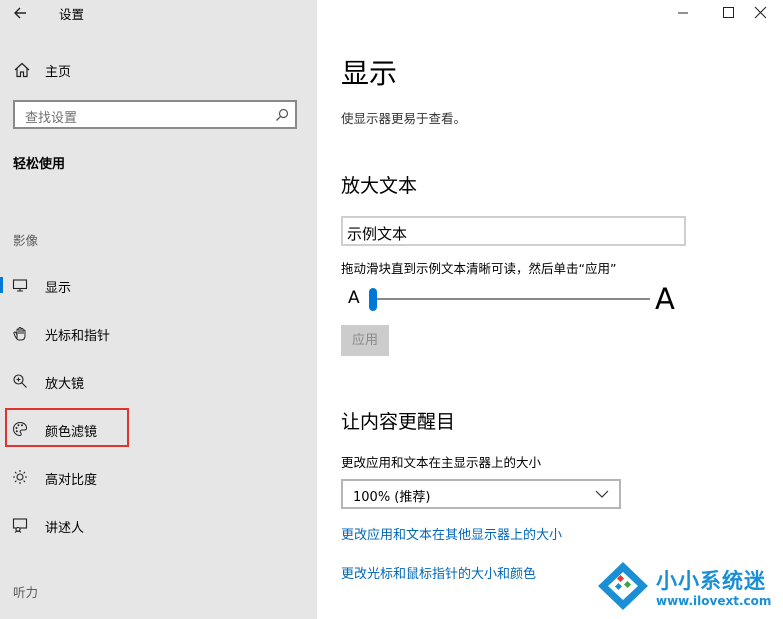 This screenshot has height=619, width=783. Describe the element at coordinates (377, 234) in the screenshot. I see `sample-text: 示例文本` at that location.